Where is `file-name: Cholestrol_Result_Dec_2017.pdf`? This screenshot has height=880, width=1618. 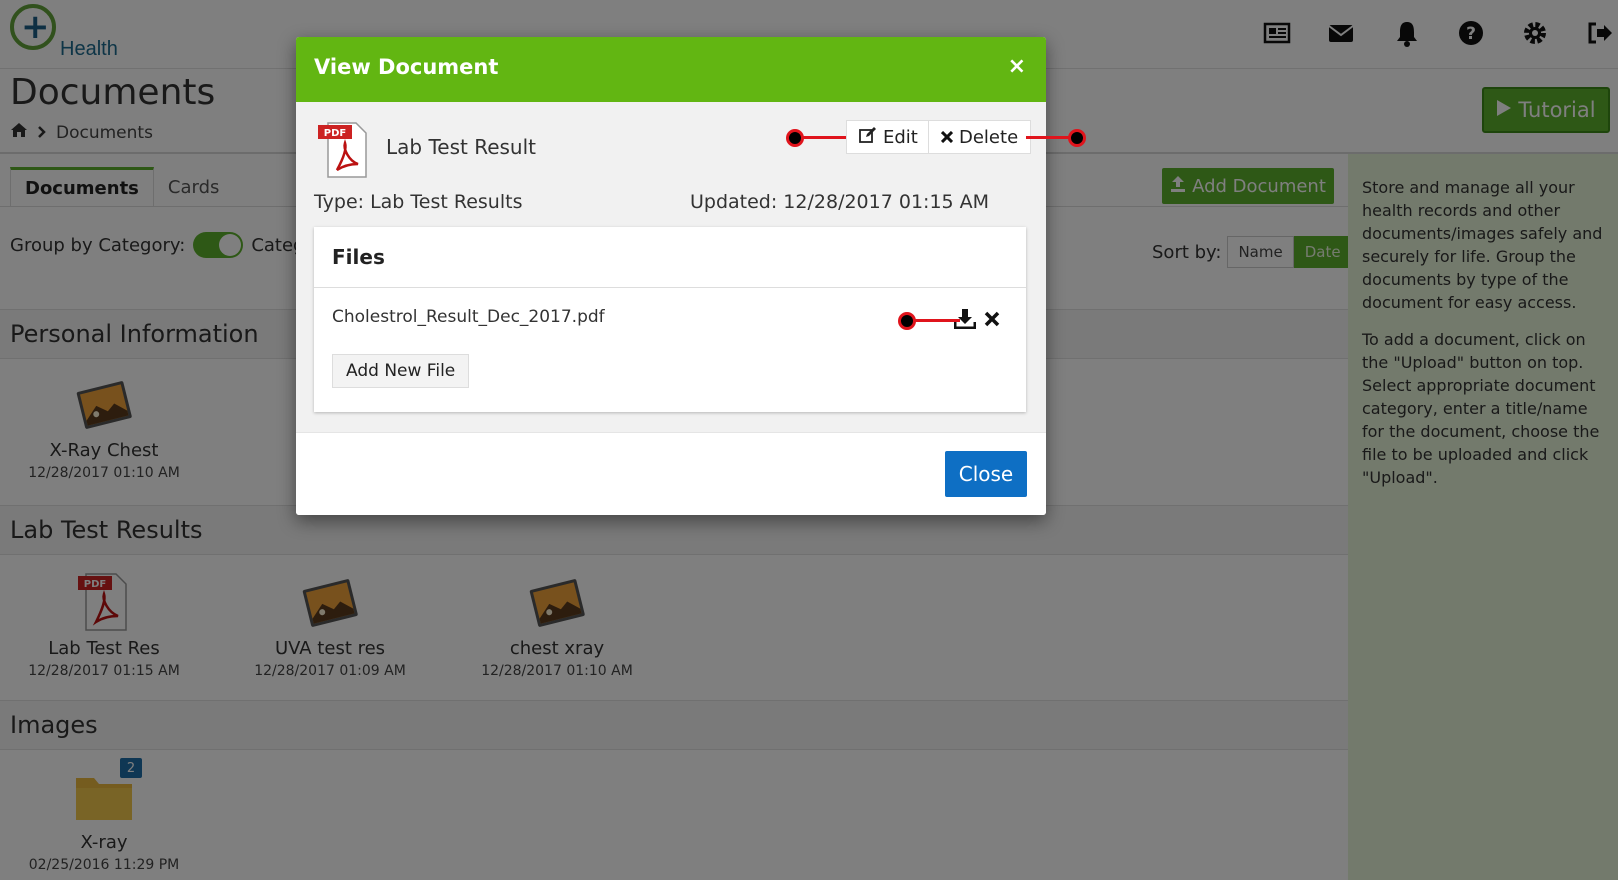 file-name: Cholestrol_Result_Dec_2017.pdf is located at coordinates (468, 317).